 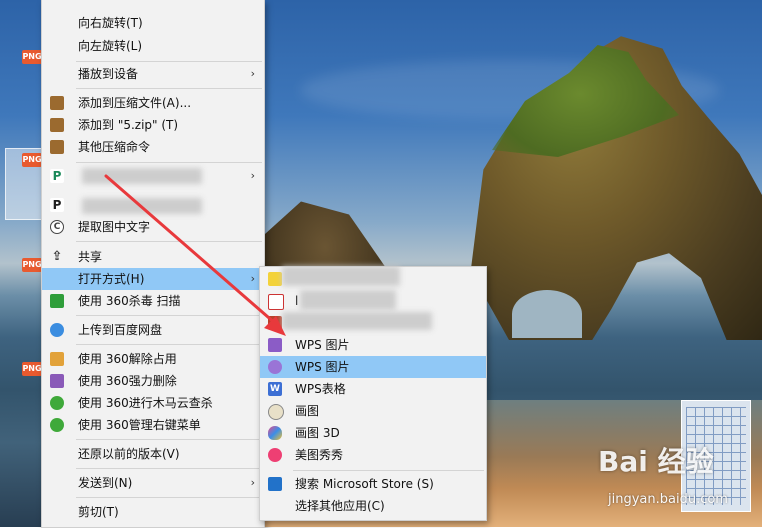 I want to click on arrow-head, so click(x=275, y=326).